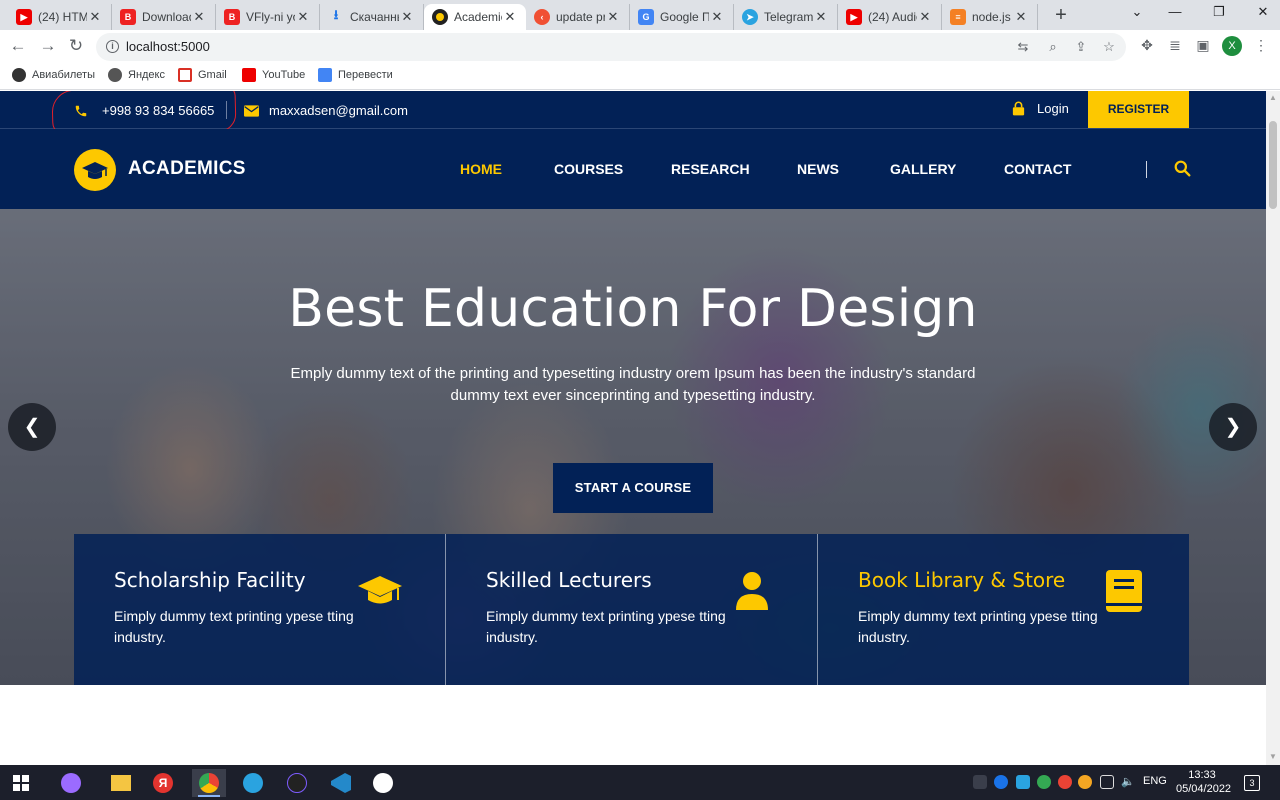 The width and height of the screenshot is (1280, 800). Describe the element at coordinates (1061, 16) in the screenshot. I see `new-tab-button: +` at that location.